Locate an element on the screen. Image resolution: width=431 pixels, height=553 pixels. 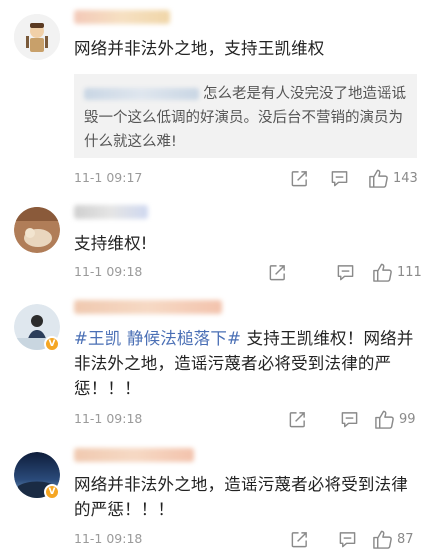
comment-meta: 11-1 09:18 111 is located at coordinates (248, 272).